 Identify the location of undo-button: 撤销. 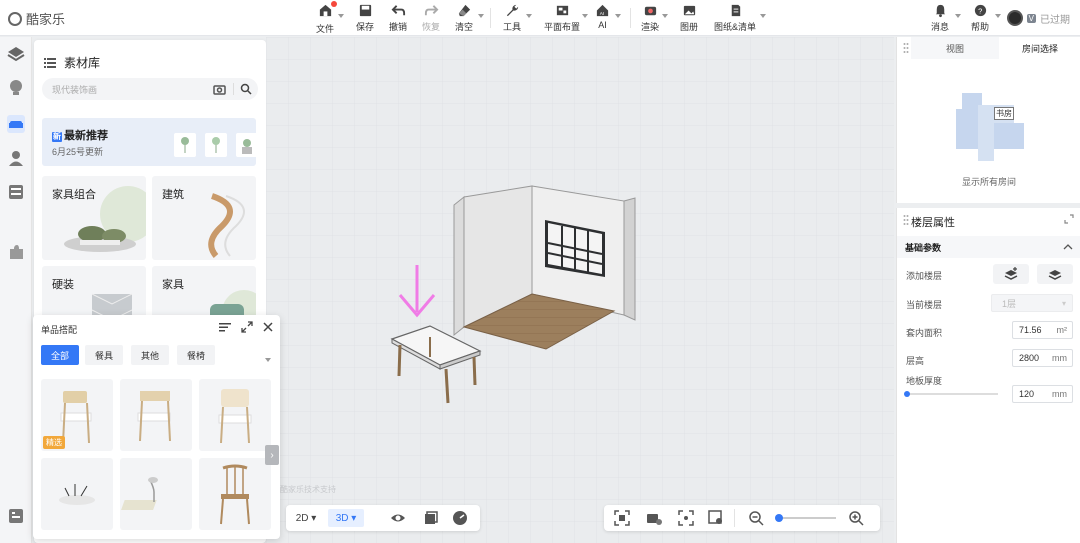
(398, 18).